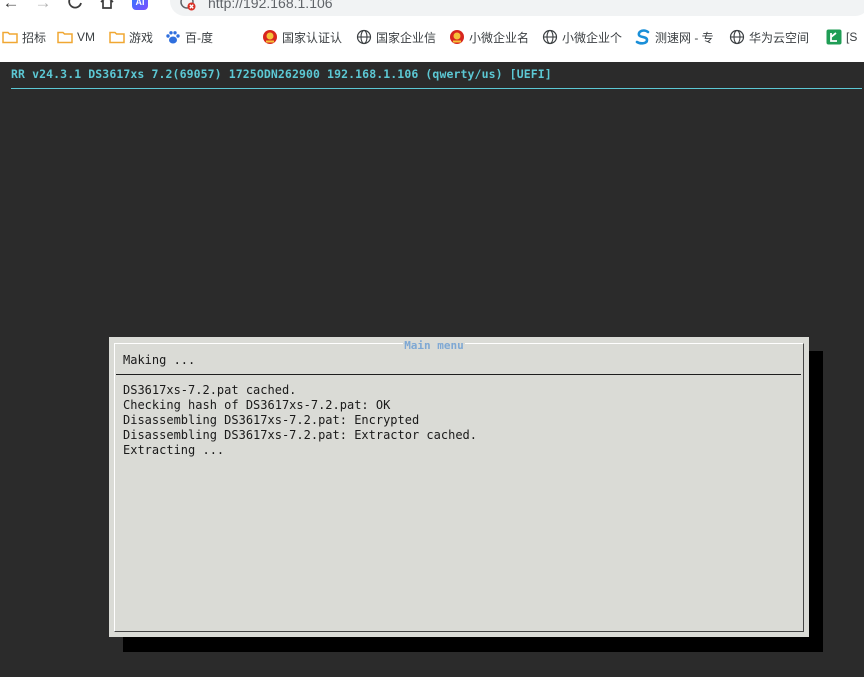  What do you see at coordinates (436, 88) in the screenshot?
I see `header-rule` at bounding box center [436, 88].